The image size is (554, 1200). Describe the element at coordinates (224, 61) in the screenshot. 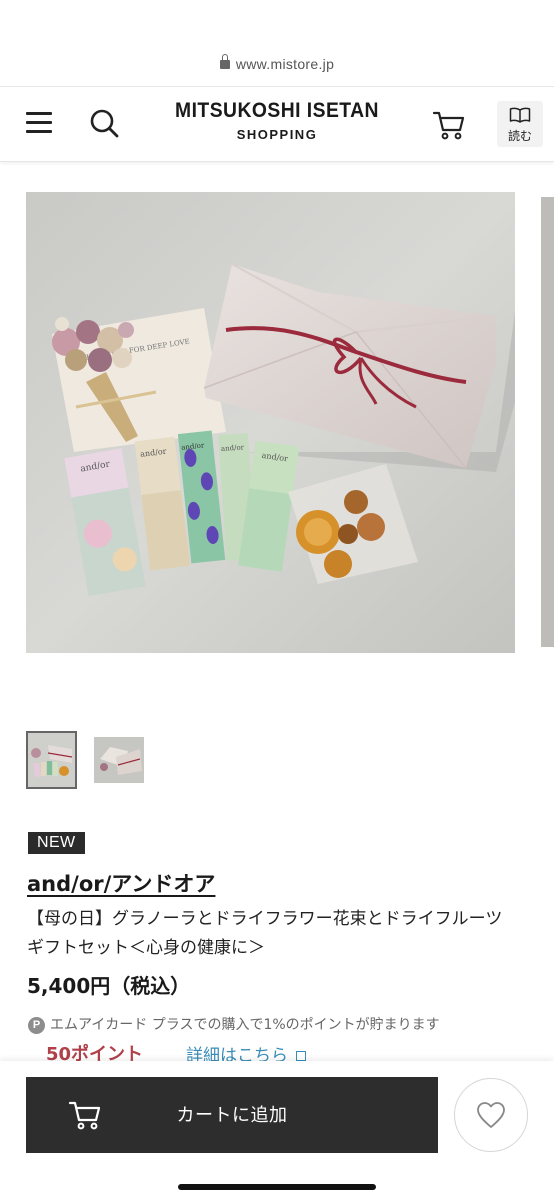

I see `lock-icon` at that location.